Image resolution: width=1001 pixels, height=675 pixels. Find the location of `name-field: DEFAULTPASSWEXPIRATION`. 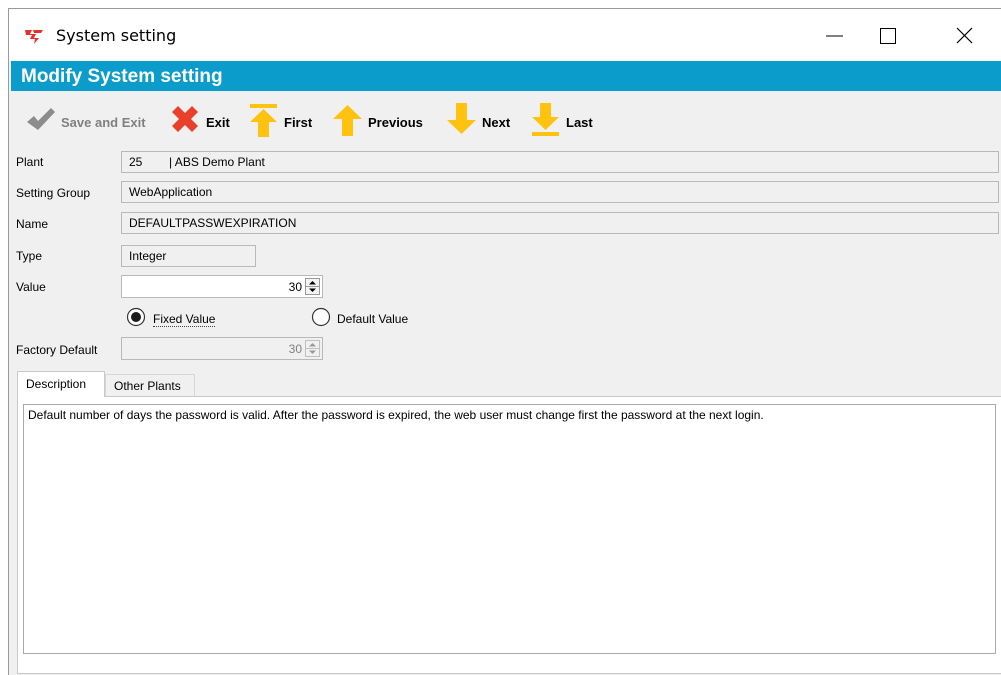

name-field: DEFAULTPASSWEXPIRATION is located at coordinates (560, 223).